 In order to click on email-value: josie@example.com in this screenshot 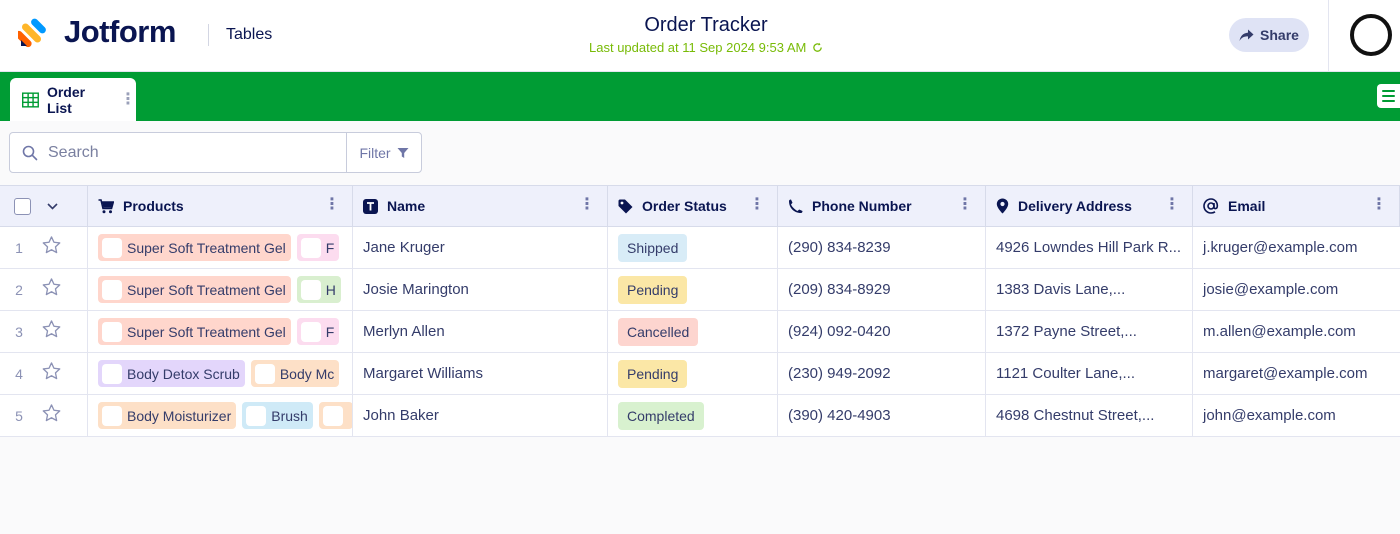, I will do `click(1271, 289)`.